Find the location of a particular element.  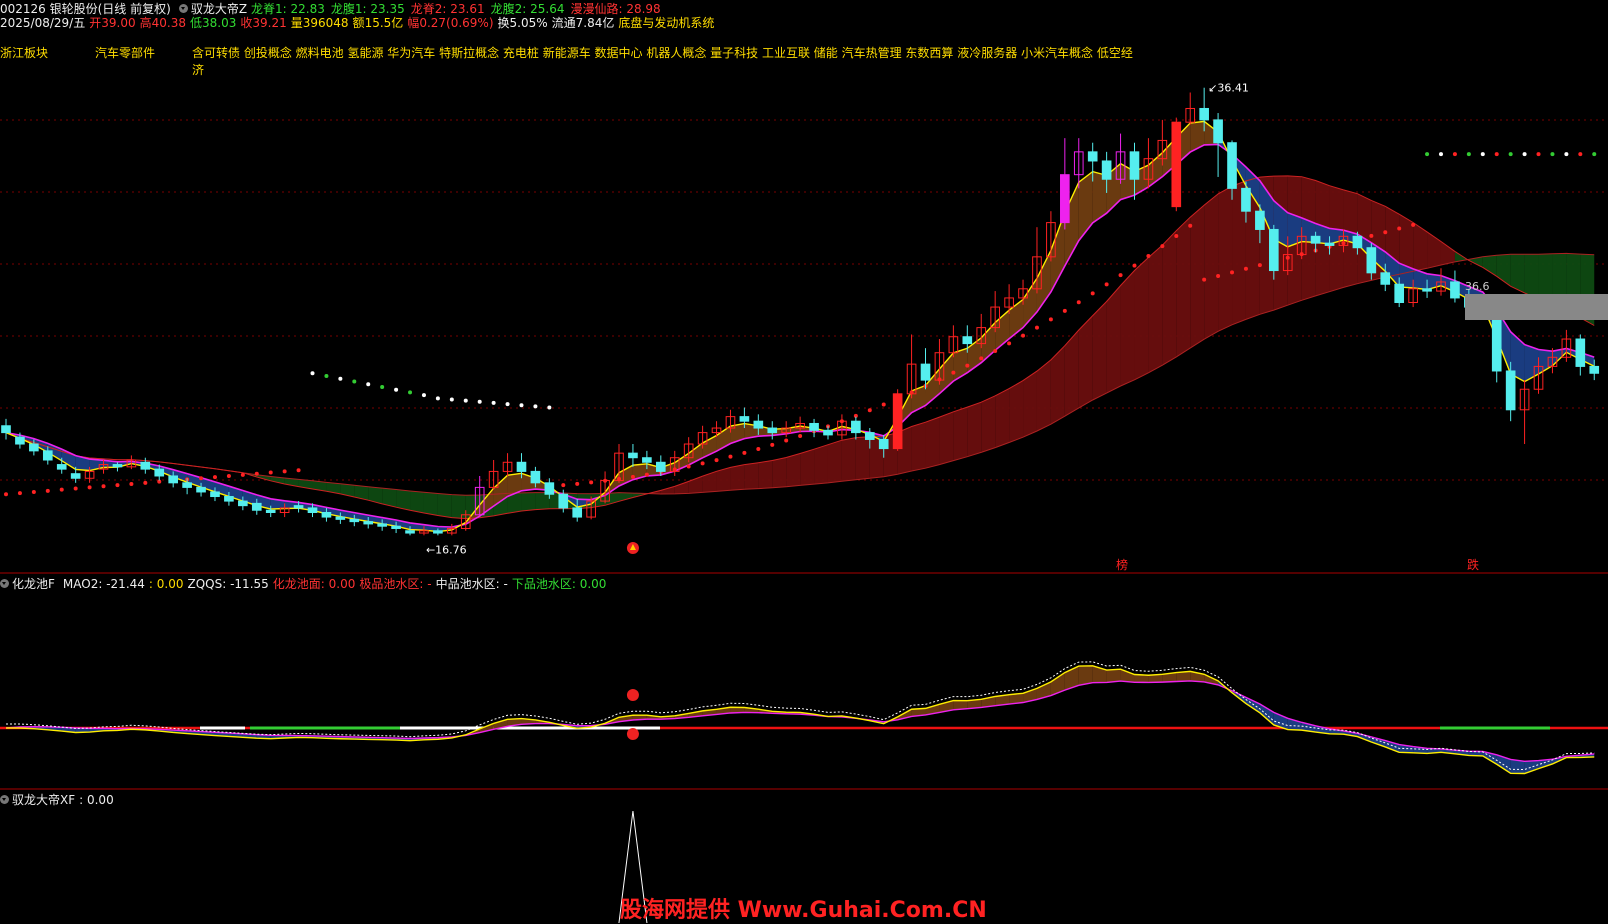

osc-band-segment is located at coordinates (1086, 675).